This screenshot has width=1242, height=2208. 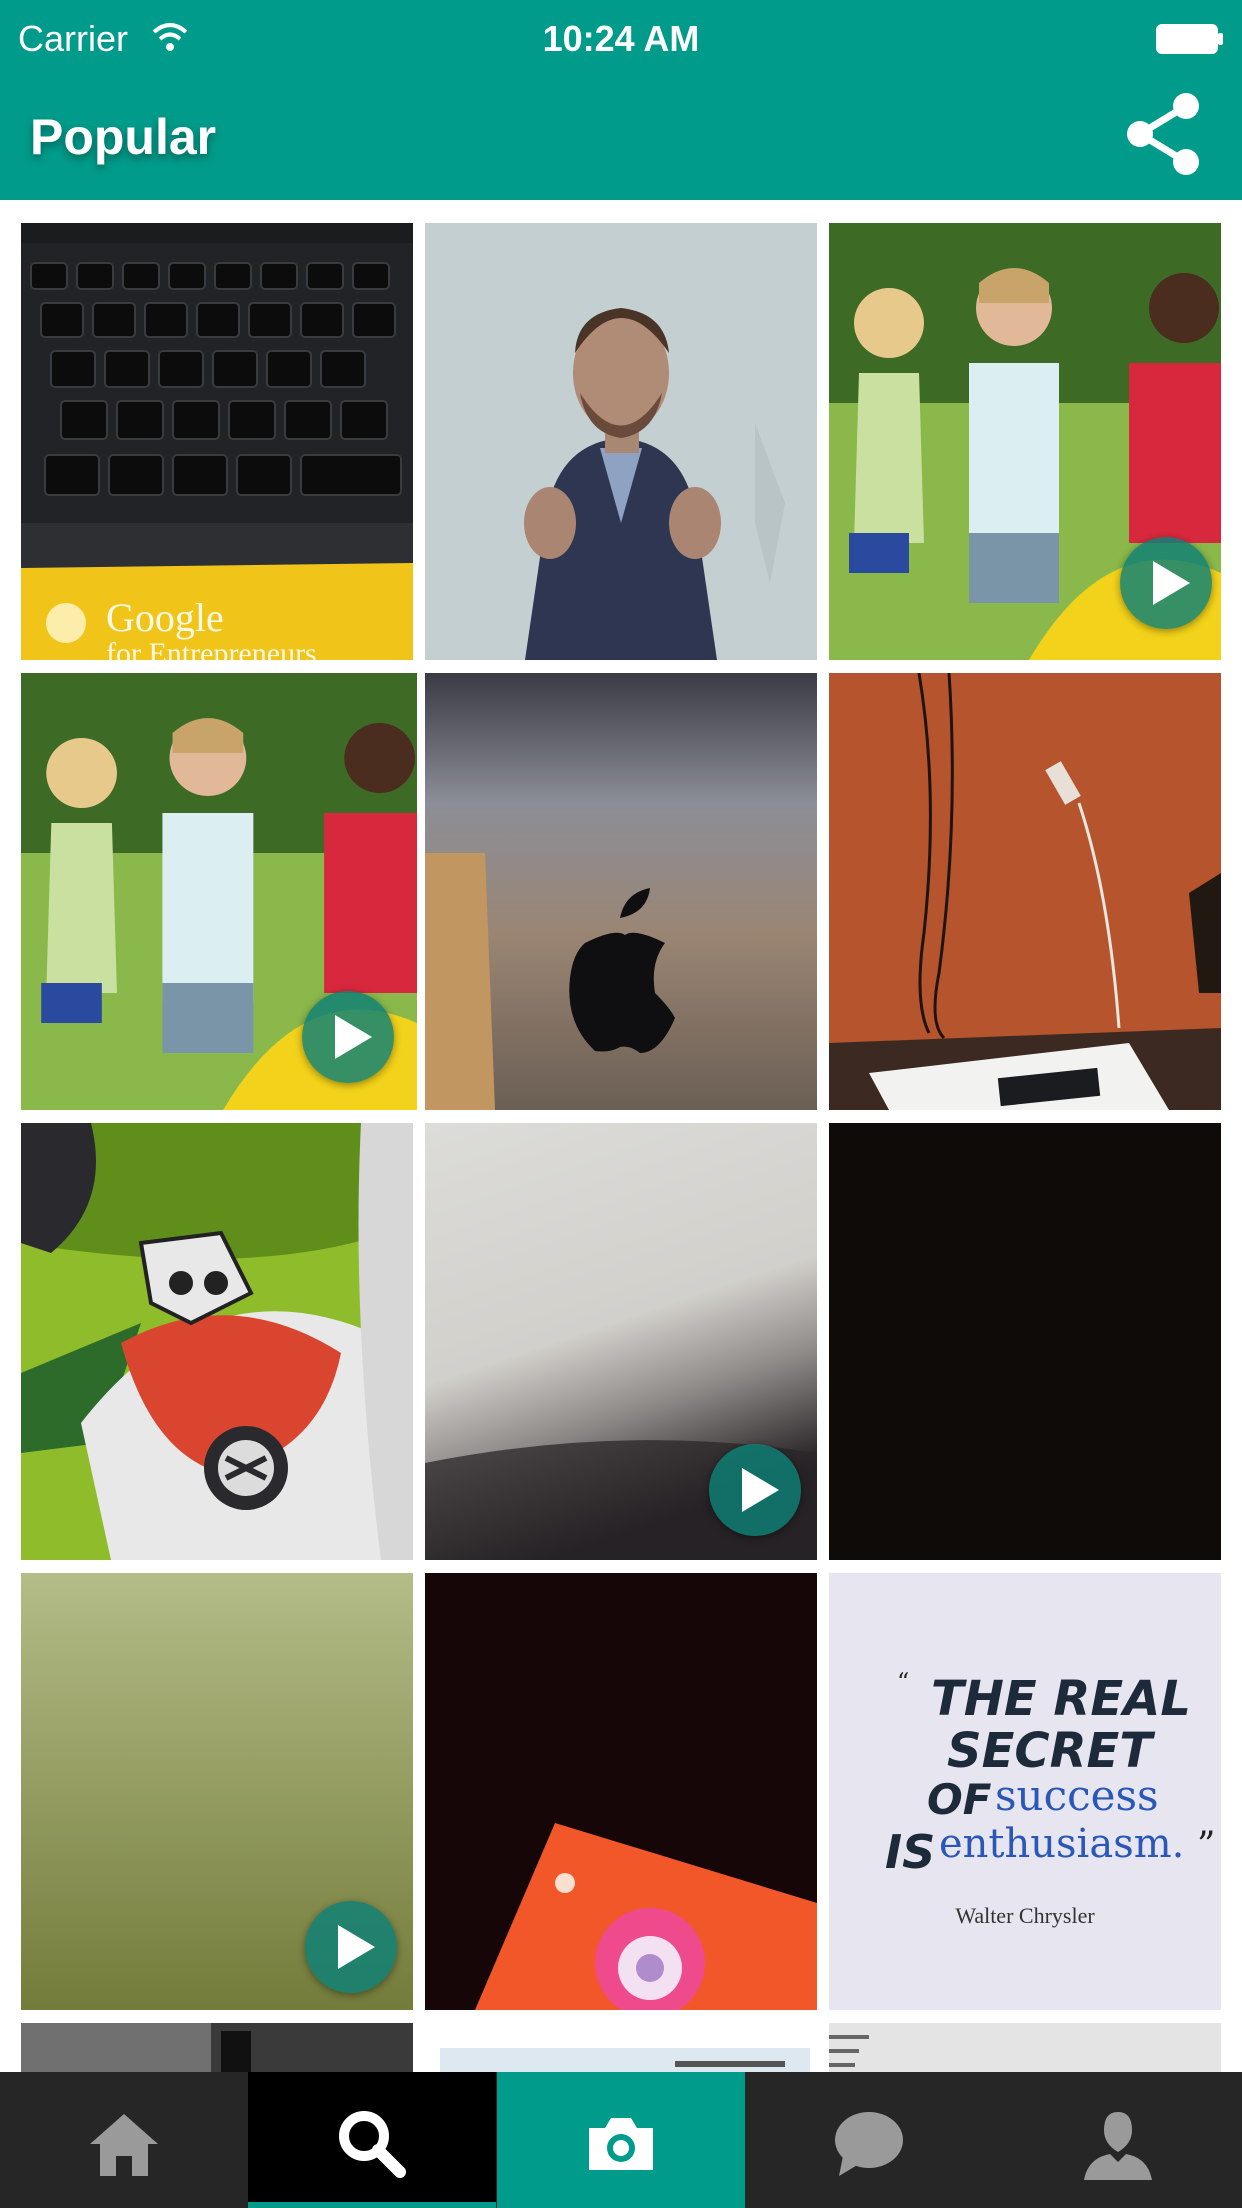 What do you see at coordinates (217, 1791) in the screenshot?
I see `grid-tile-green-gradient` at bounding box center [217, 1791].